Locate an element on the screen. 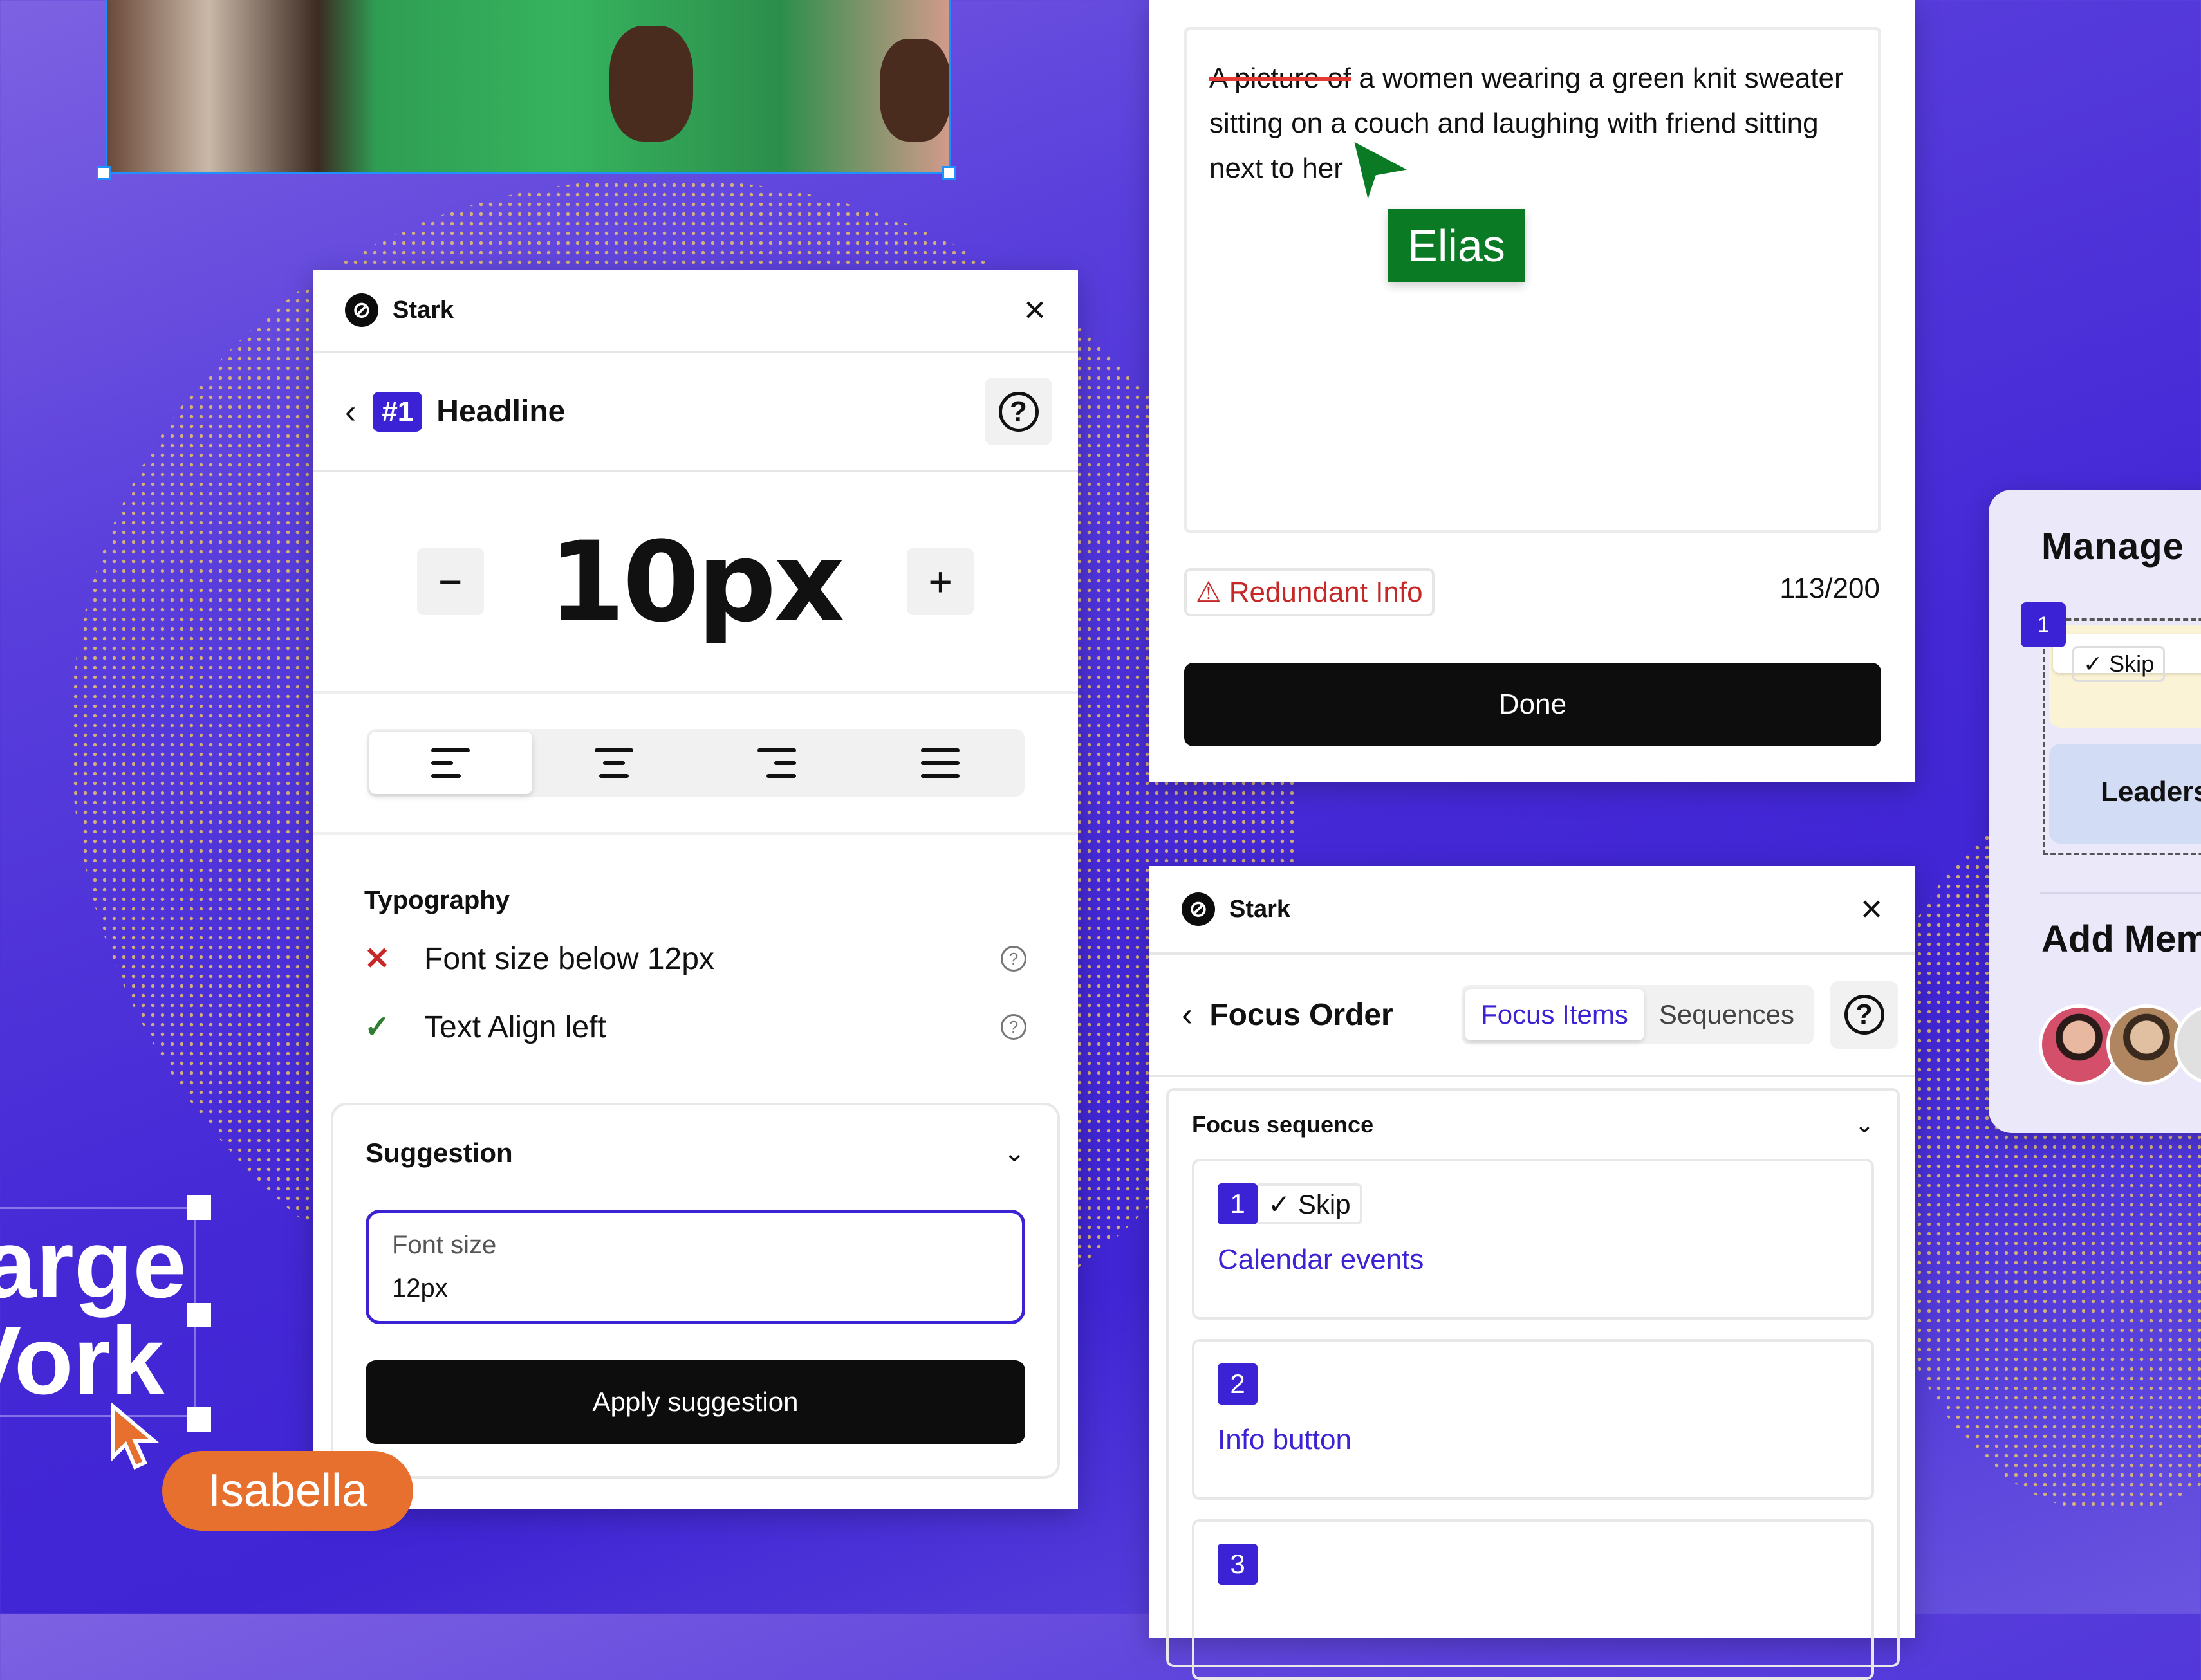 The image size is (2201, 1680). font-size-value: 10px is located at coordinates (697, 582).